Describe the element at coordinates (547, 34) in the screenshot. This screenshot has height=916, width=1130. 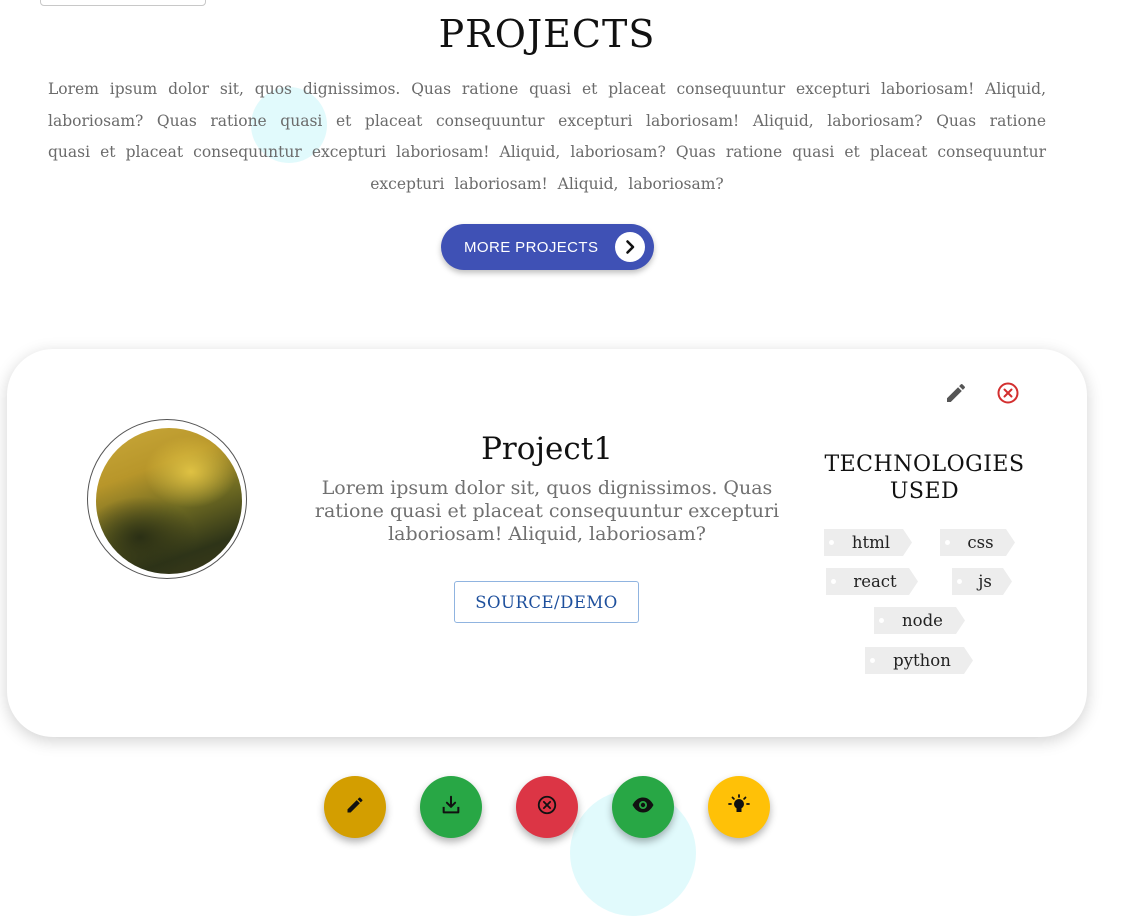
I see `page-title: PROJECTS` at that location.